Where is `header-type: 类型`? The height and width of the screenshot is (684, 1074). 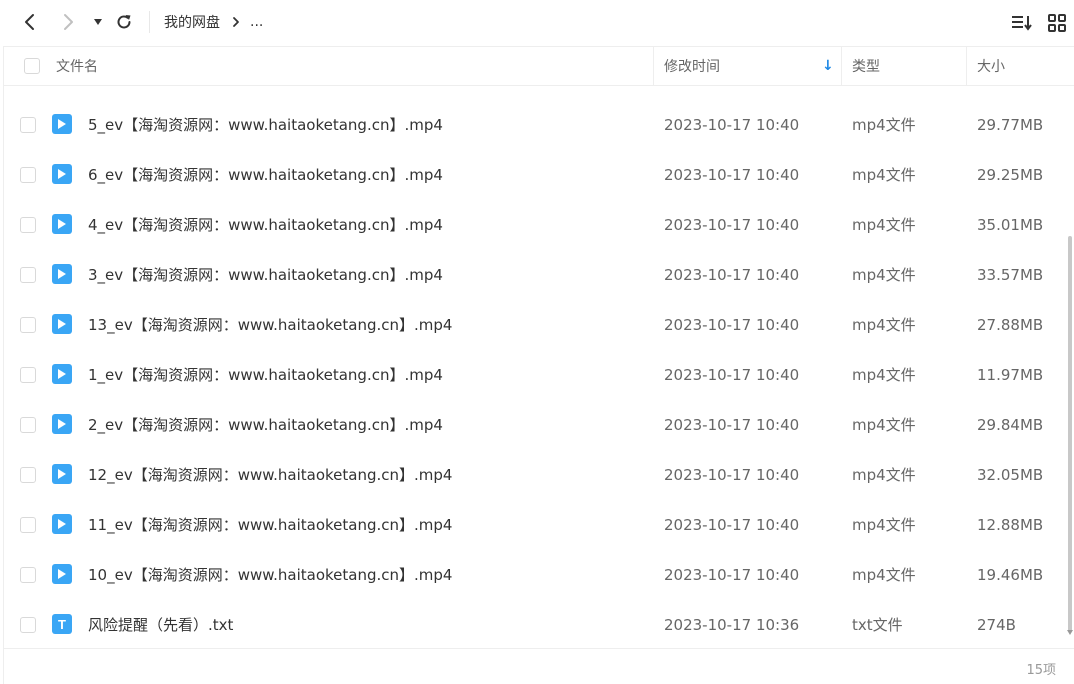 header-type: 类型 is located at coordinates (866, 66).